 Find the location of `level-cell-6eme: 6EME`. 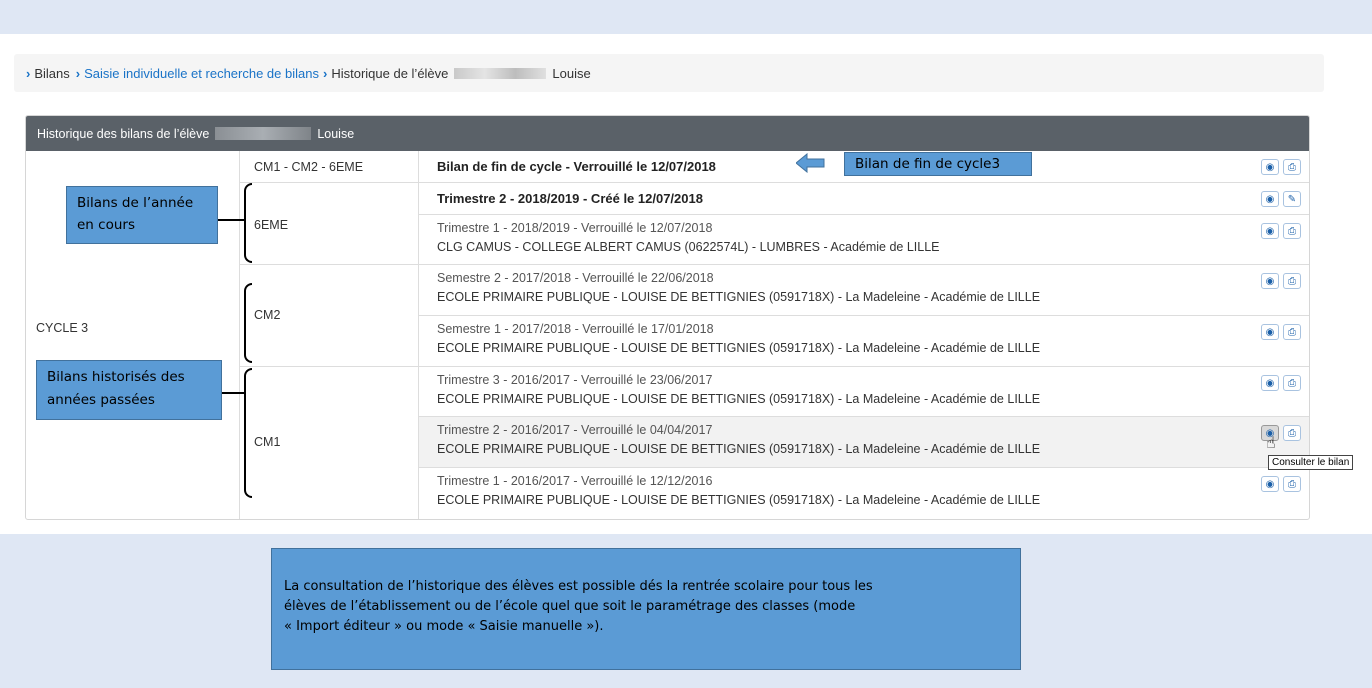

level-cell-6eme: 6EME is located at coordinates (329, 224).